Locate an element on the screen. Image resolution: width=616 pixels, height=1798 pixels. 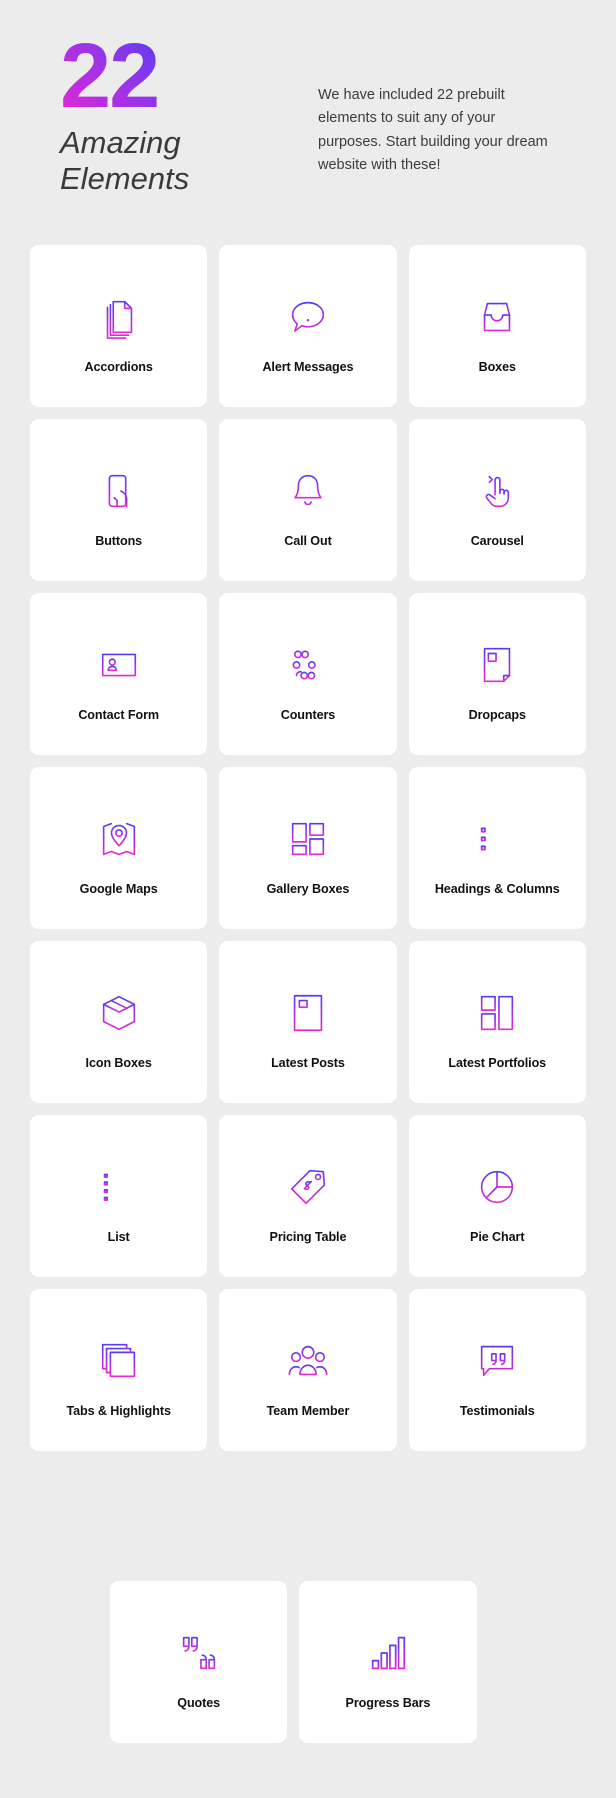
cube-box-icon is located at coordinates (119, 1013).